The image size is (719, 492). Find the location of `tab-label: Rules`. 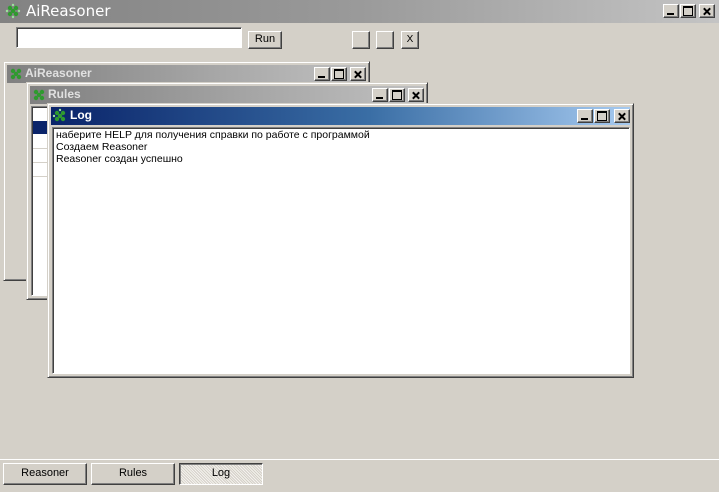

tab-label: Rules is located at coordinates (133, 473).